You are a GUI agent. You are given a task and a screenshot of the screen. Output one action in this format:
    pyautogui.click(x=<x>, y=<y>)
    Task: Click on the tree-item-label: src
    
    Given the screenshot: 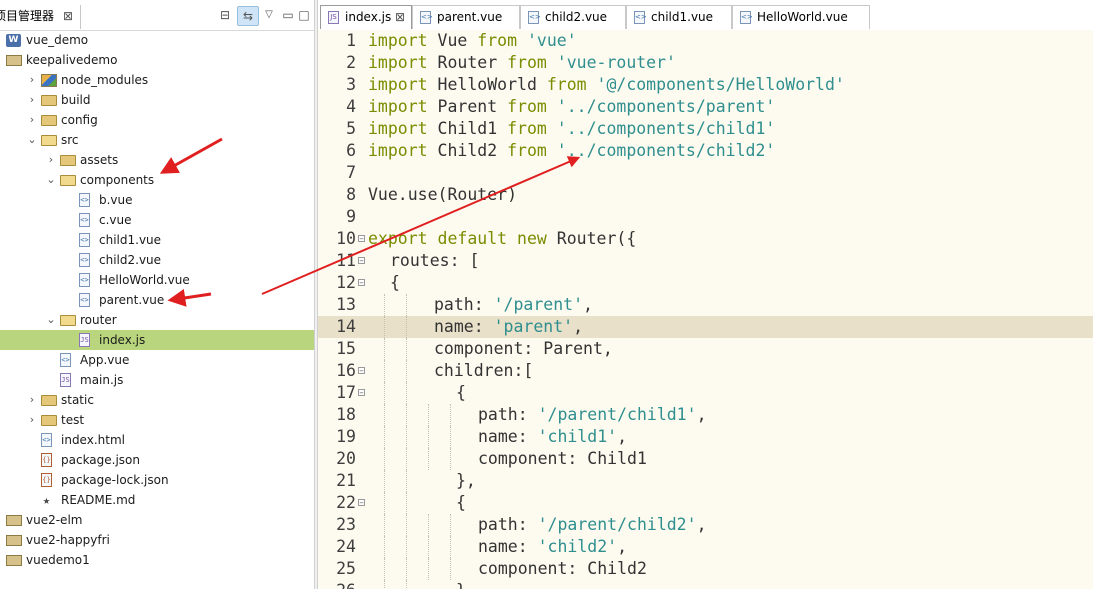 What is the action you would take?
    pyautogui.click(x=70, y=140)
    